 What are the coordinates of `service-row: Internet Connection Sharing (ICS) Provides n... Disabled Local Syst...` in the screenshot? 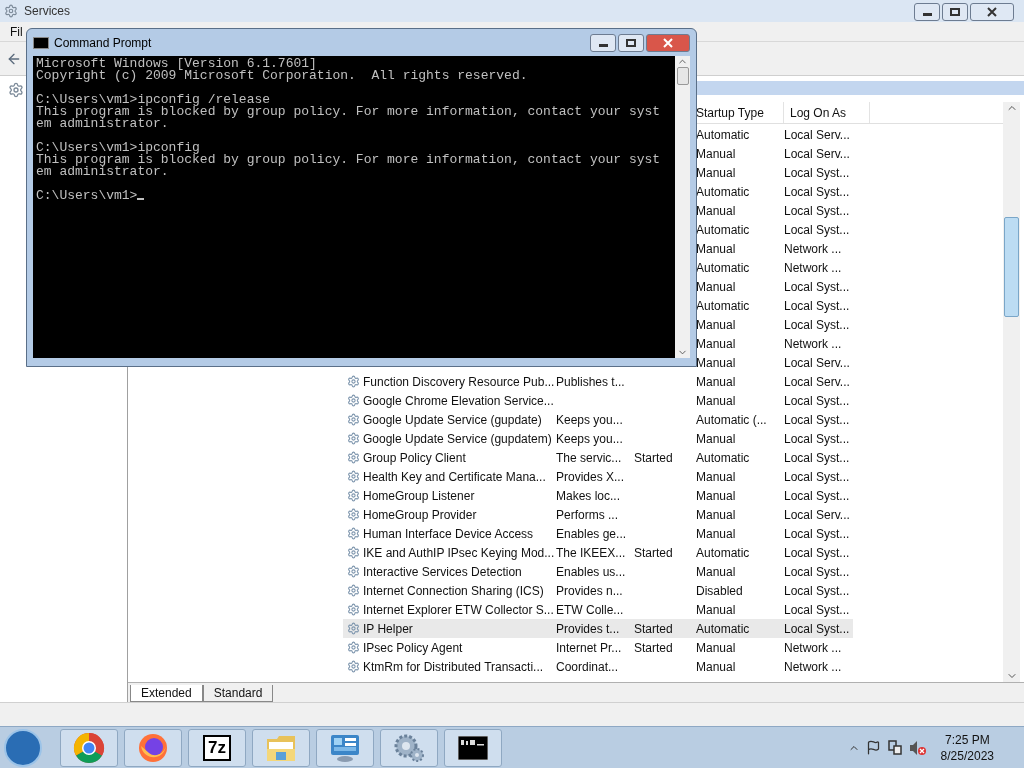 It's located at (598, 590).